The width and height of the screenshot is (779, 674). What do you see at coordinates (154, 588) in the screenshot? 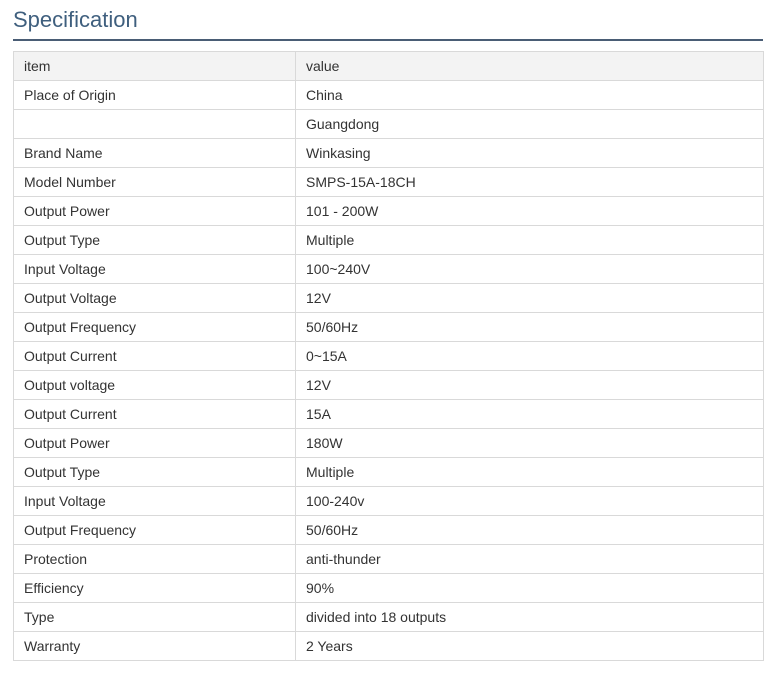
I see `row-item-label: Efficiency` at bounding box center [154, 588].